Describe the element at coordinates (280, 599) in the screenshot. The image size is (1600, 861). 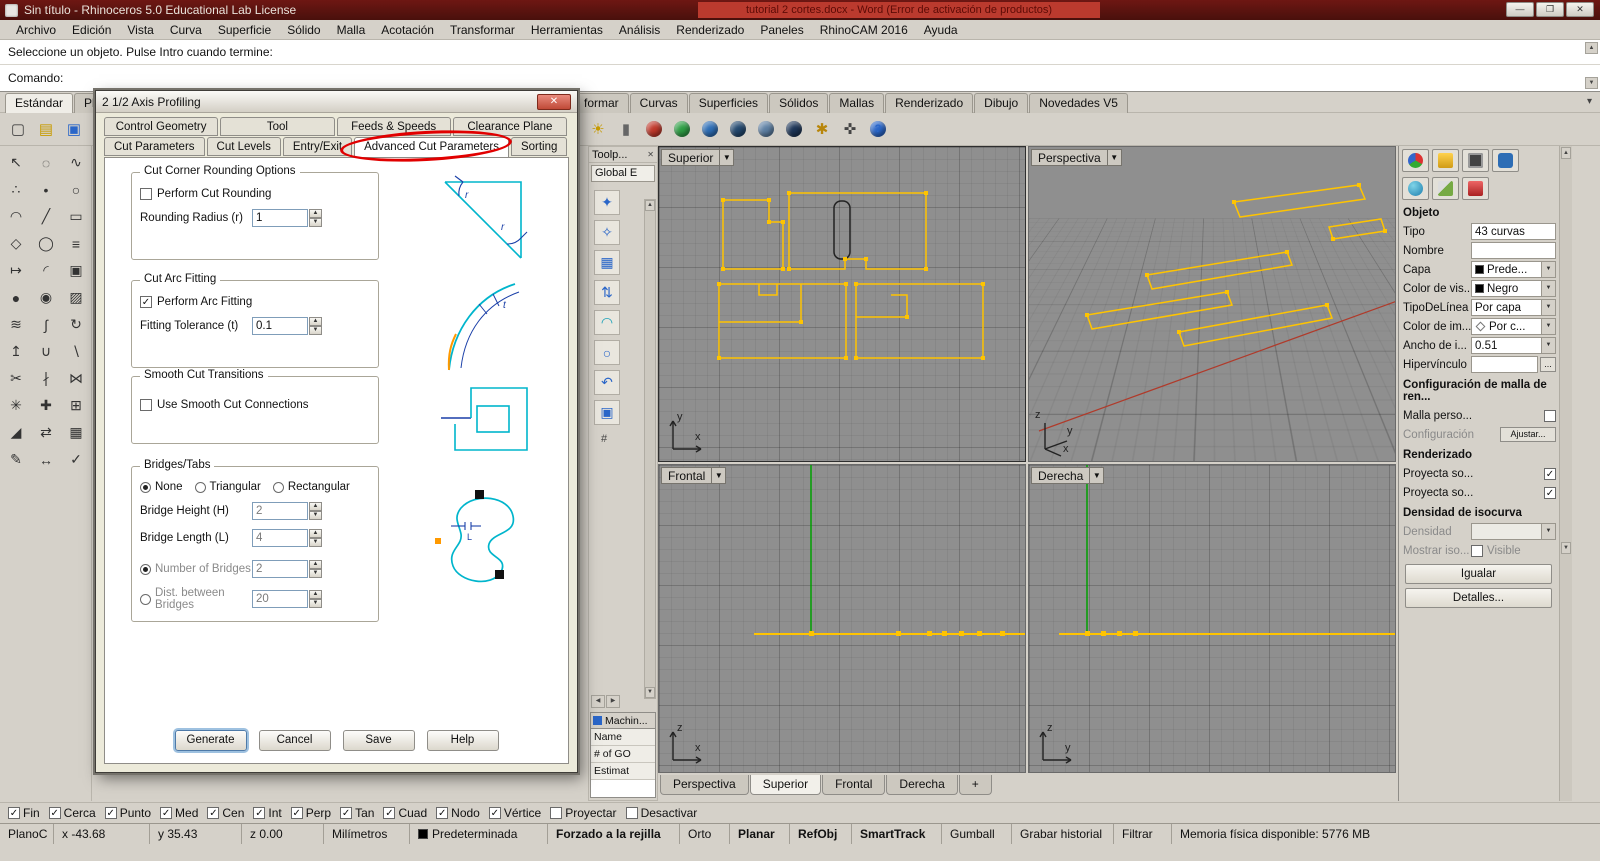
I see `dist-between-bridges-input: 20` at that location.